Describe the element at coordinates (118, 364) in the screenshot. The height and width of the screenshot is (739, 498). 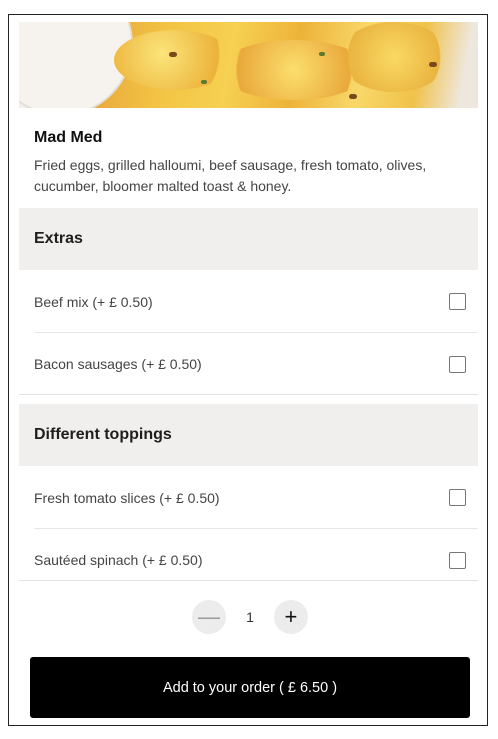
I see `option-label: Bacon sausages (+ £ 0.50)` at that location.